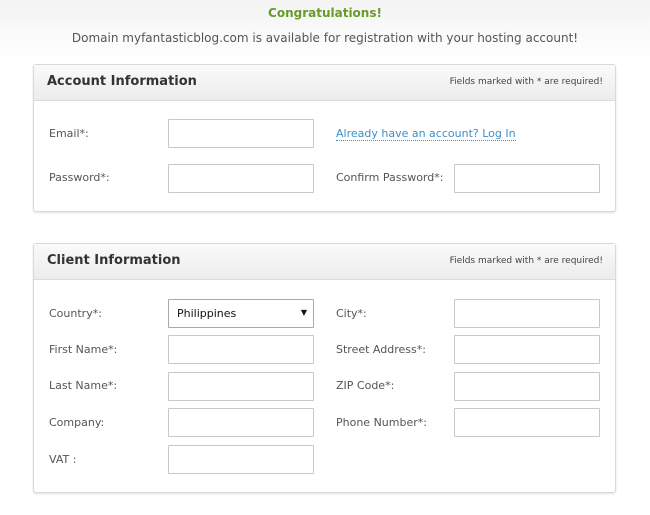  I want to click on phone-number-field, so click(527, 422).